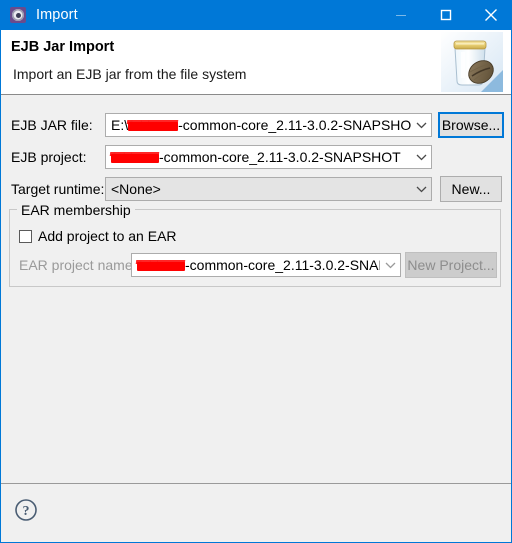  What do you see at coordinates (282, 265) in the screenshot?
I see `ear-project-name-suffix: -common-core_2.11-3.0.2-SNAPSHC` at bounding box center [282, 265].